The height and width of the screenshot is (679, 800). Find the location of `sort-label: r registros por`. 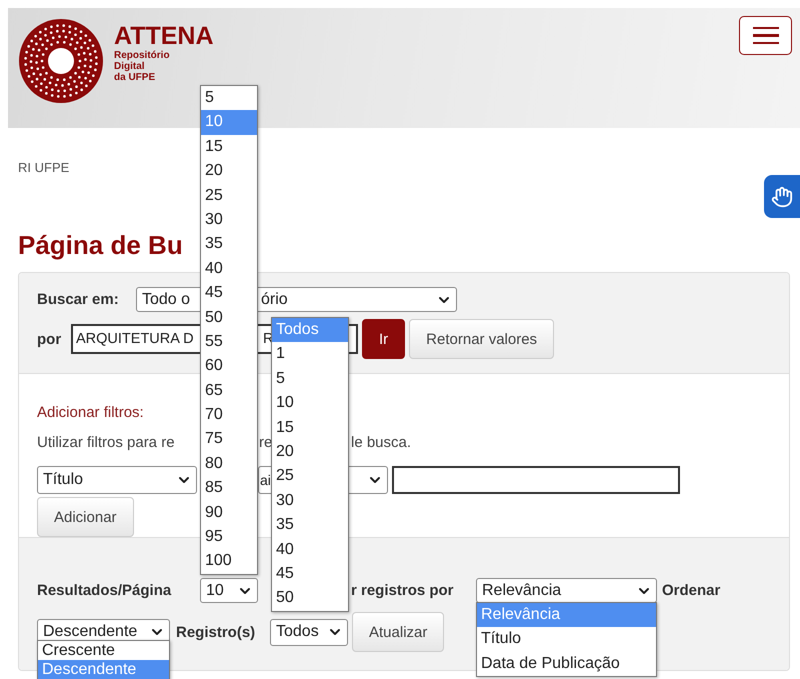

sort-label: r registros por is located at coordinates (403, 590).